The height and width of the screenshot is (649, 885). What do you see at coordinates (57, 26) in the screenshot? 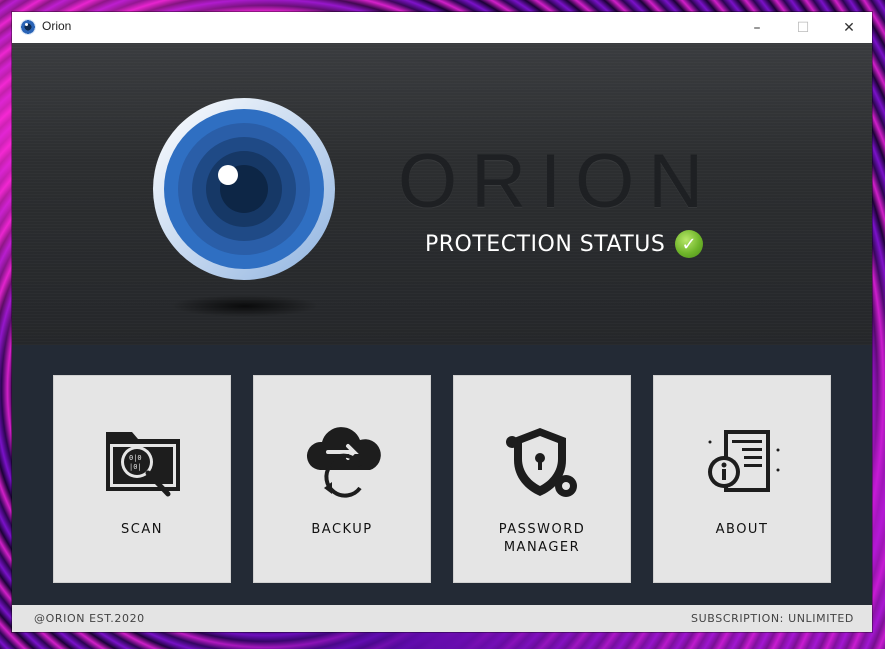
I see `window-title: Orion` at bounding box center [57, 26].